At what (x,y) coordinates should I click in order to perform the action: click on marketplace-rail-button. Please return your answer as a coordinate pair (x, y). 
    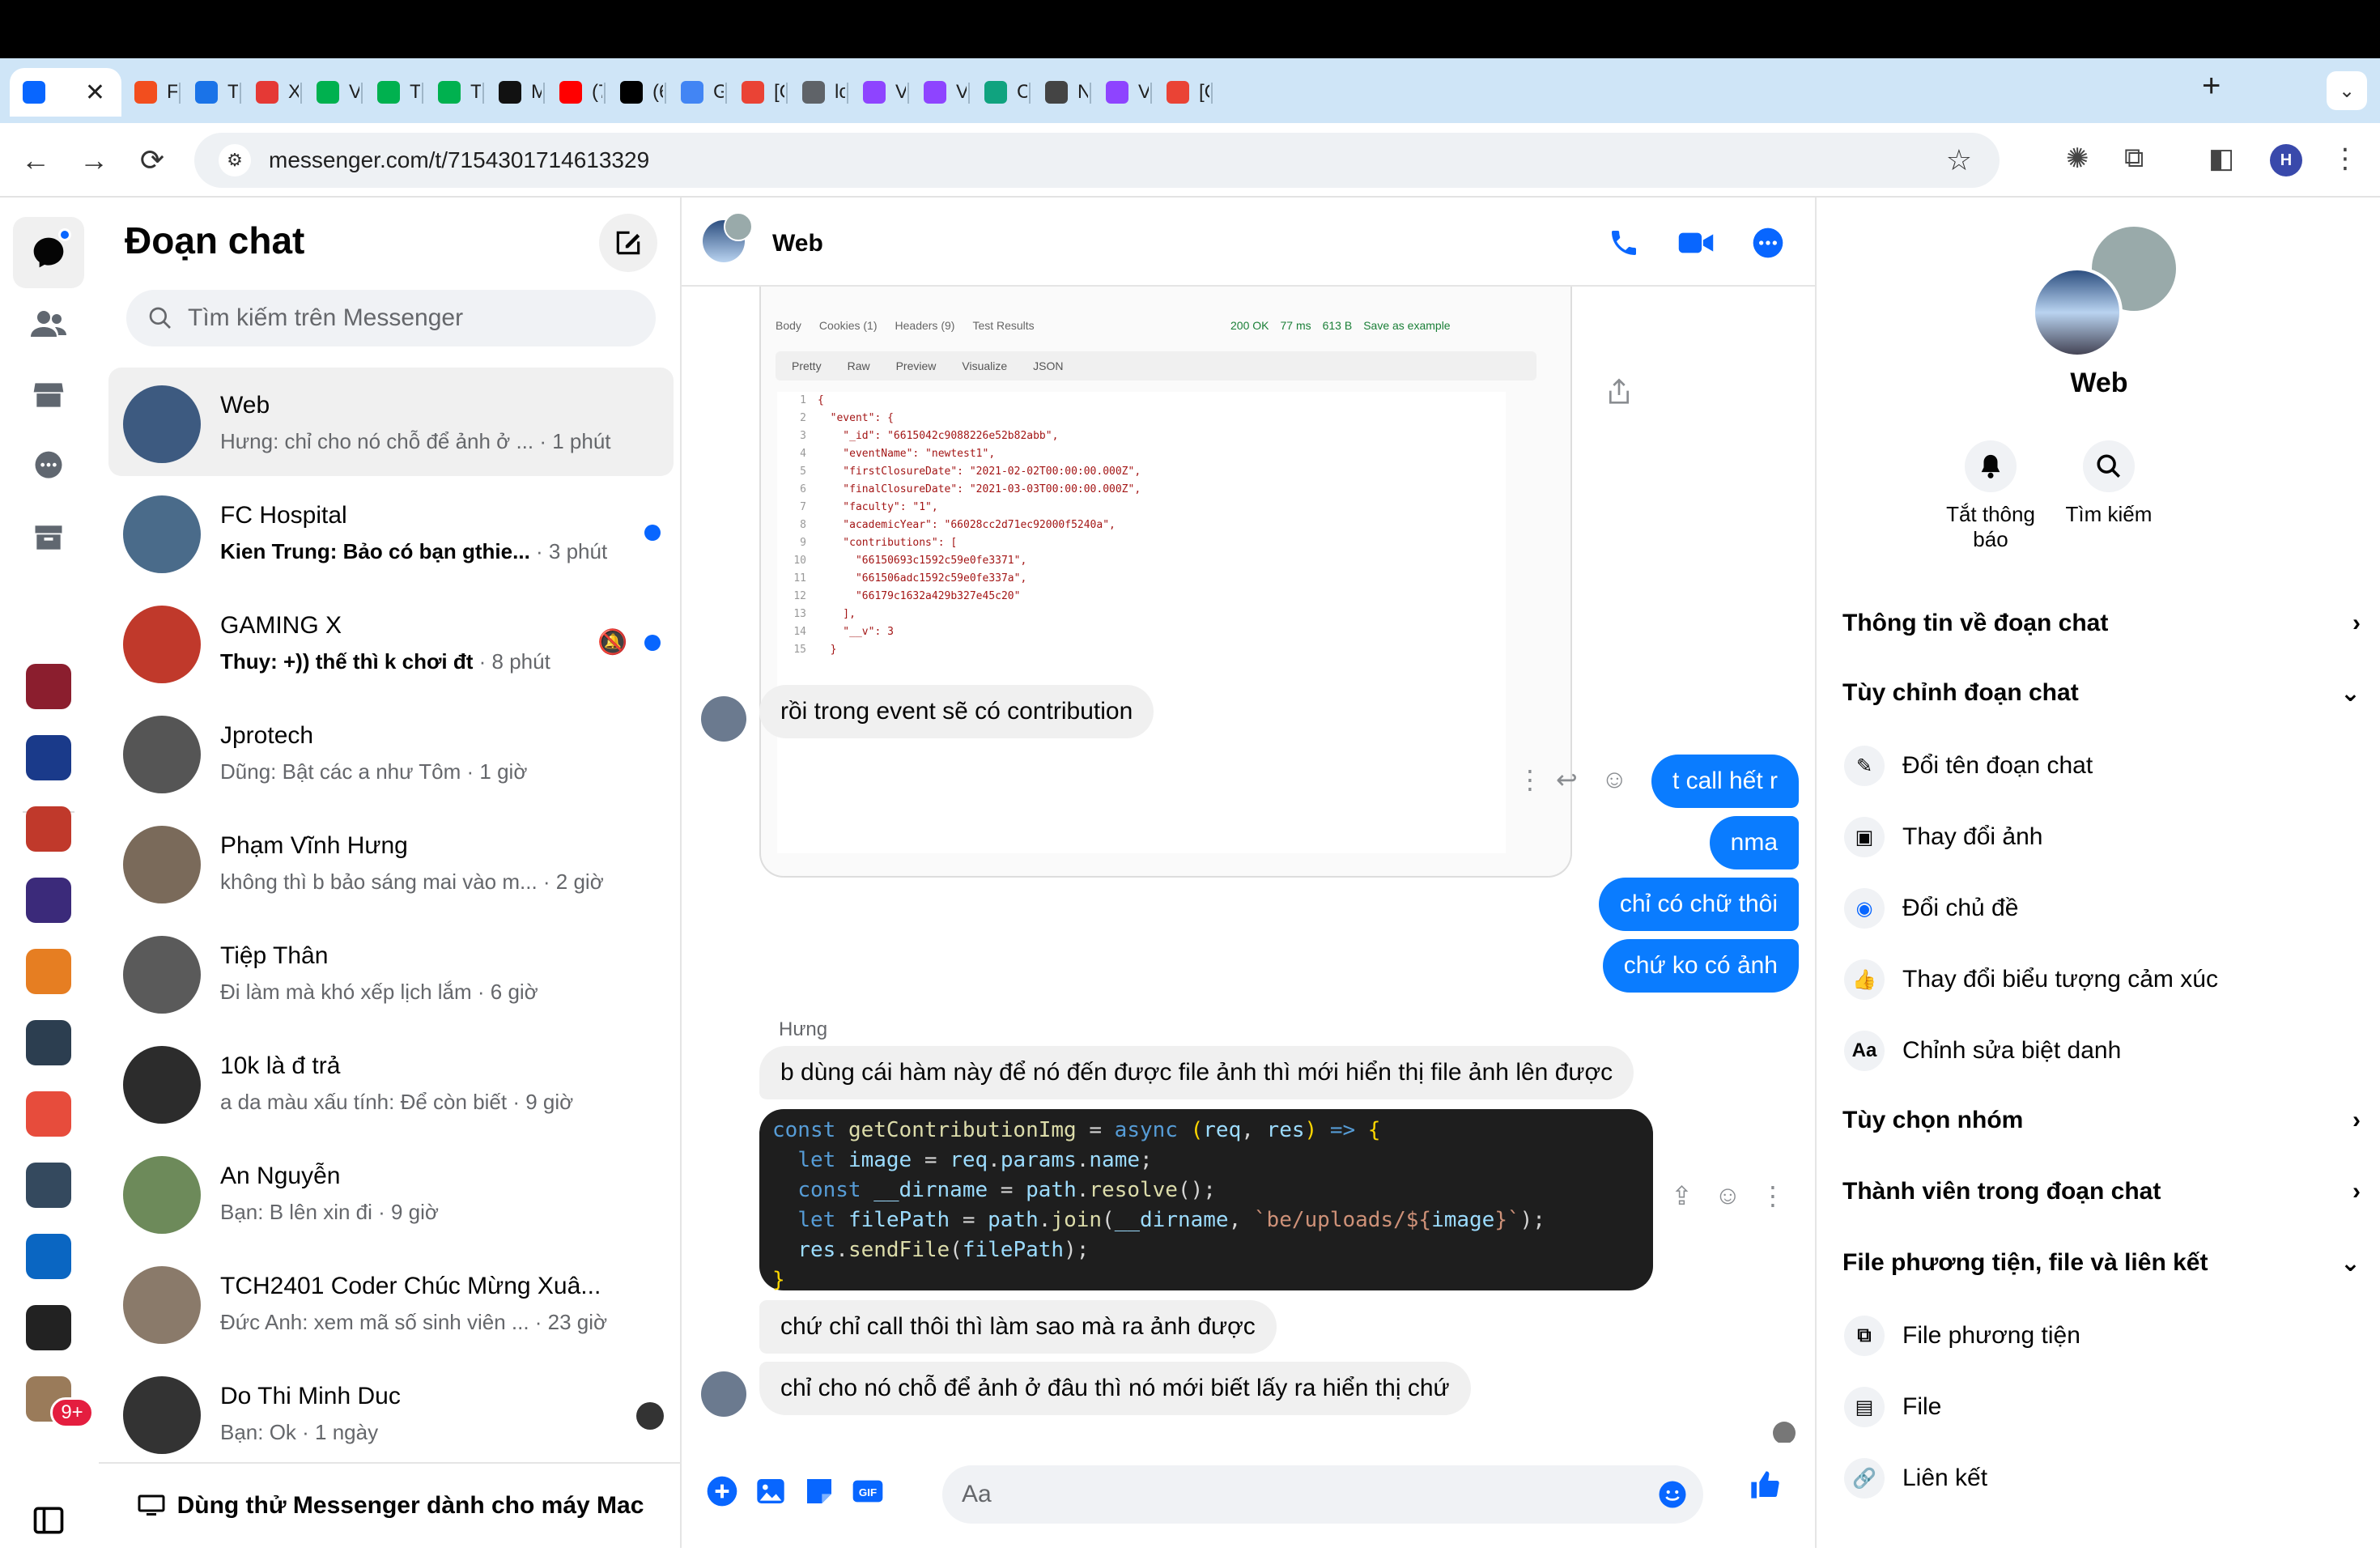
    Looking at the image, I should click on (48, 395).